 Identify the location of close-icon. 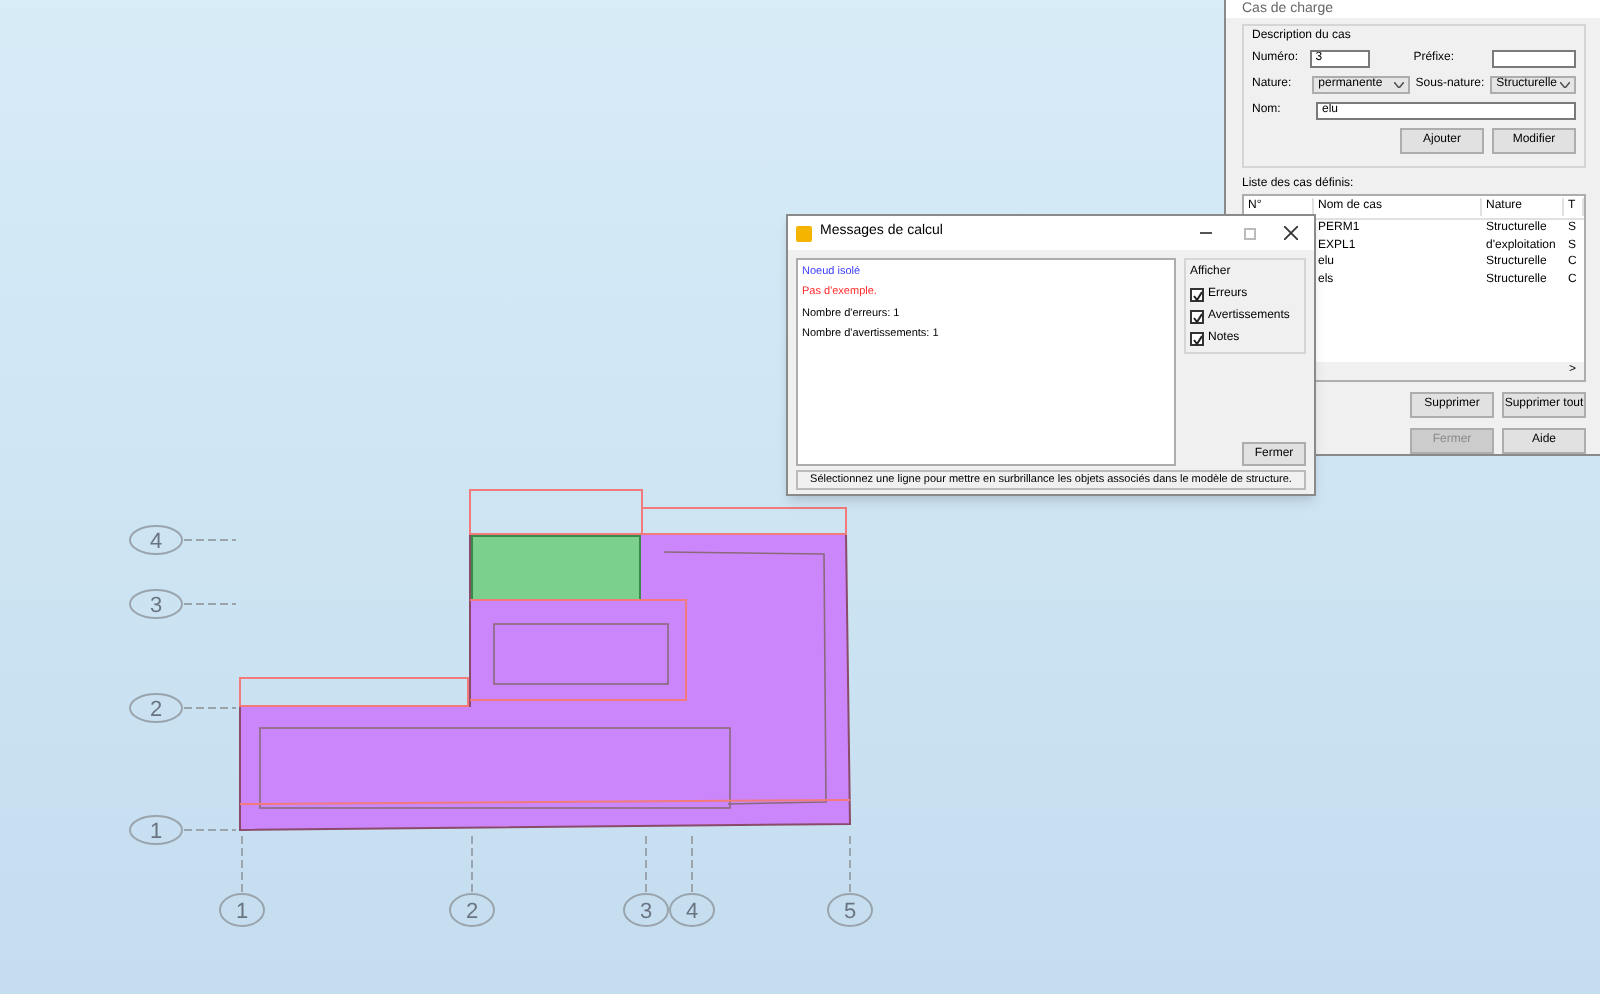
(1291, 233).